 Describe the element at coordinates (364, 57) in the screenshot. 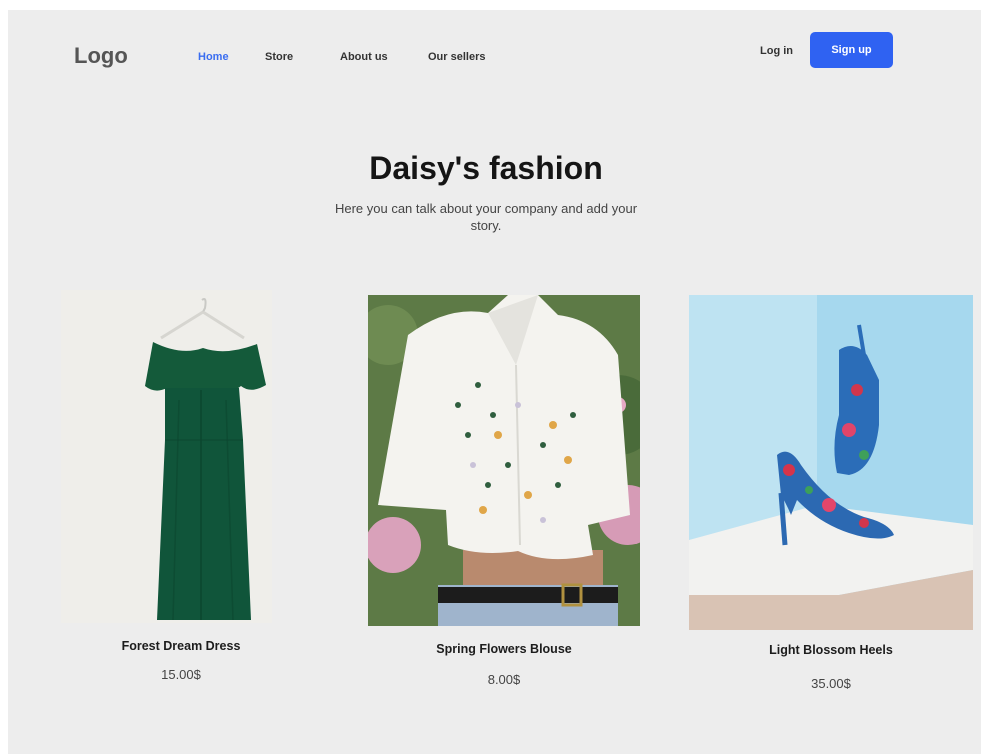

I see `nav-link-about-us: About us` at that location.